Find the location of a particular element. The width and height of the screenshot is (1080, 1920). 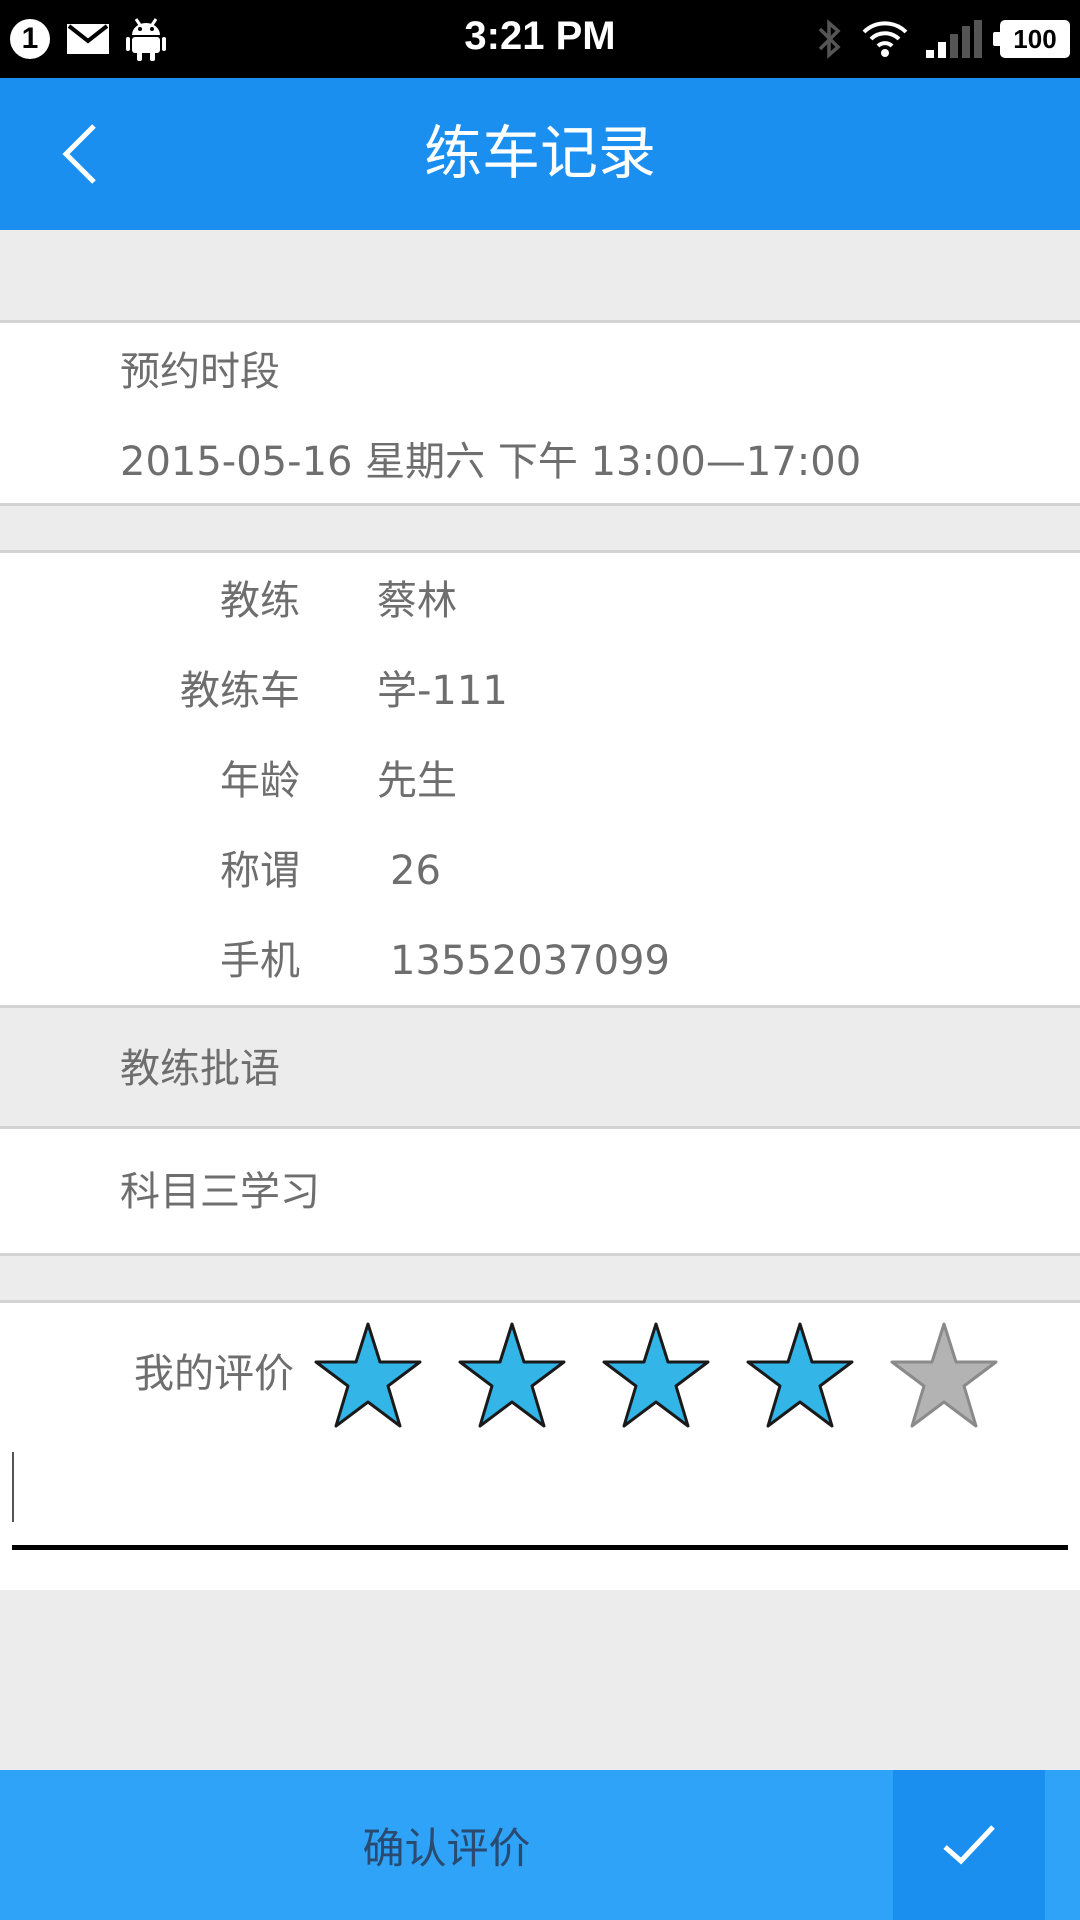

bottom-bar: 确认评价 is located at coordinates (540, 1845).